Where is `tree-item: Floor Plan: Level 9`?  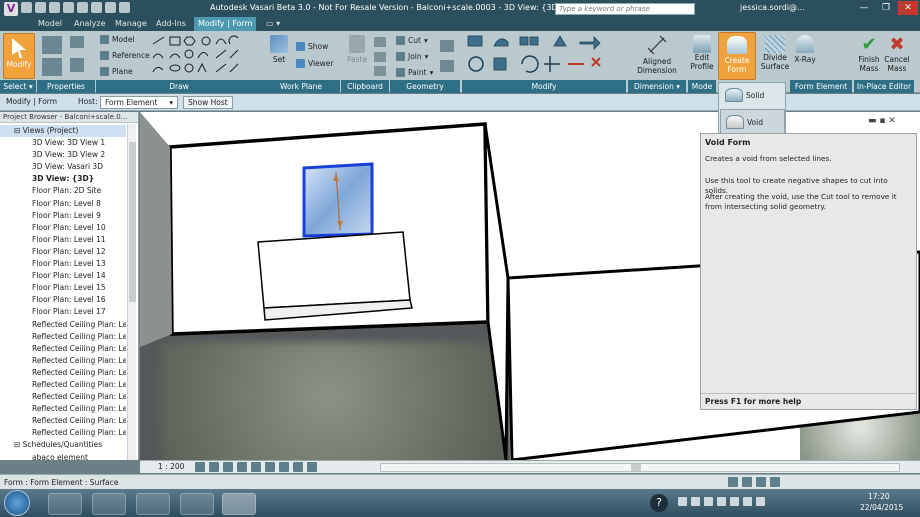
tree-item: Floor Plan: Level 9 is located at coordinates (63, 216).